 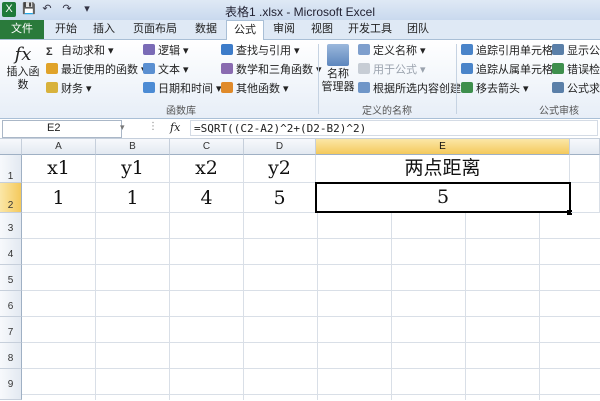 What do you see at coordinates (443, 147) in the screenshot?
I see `column-header-e: E` at bounding box center [443, 147].